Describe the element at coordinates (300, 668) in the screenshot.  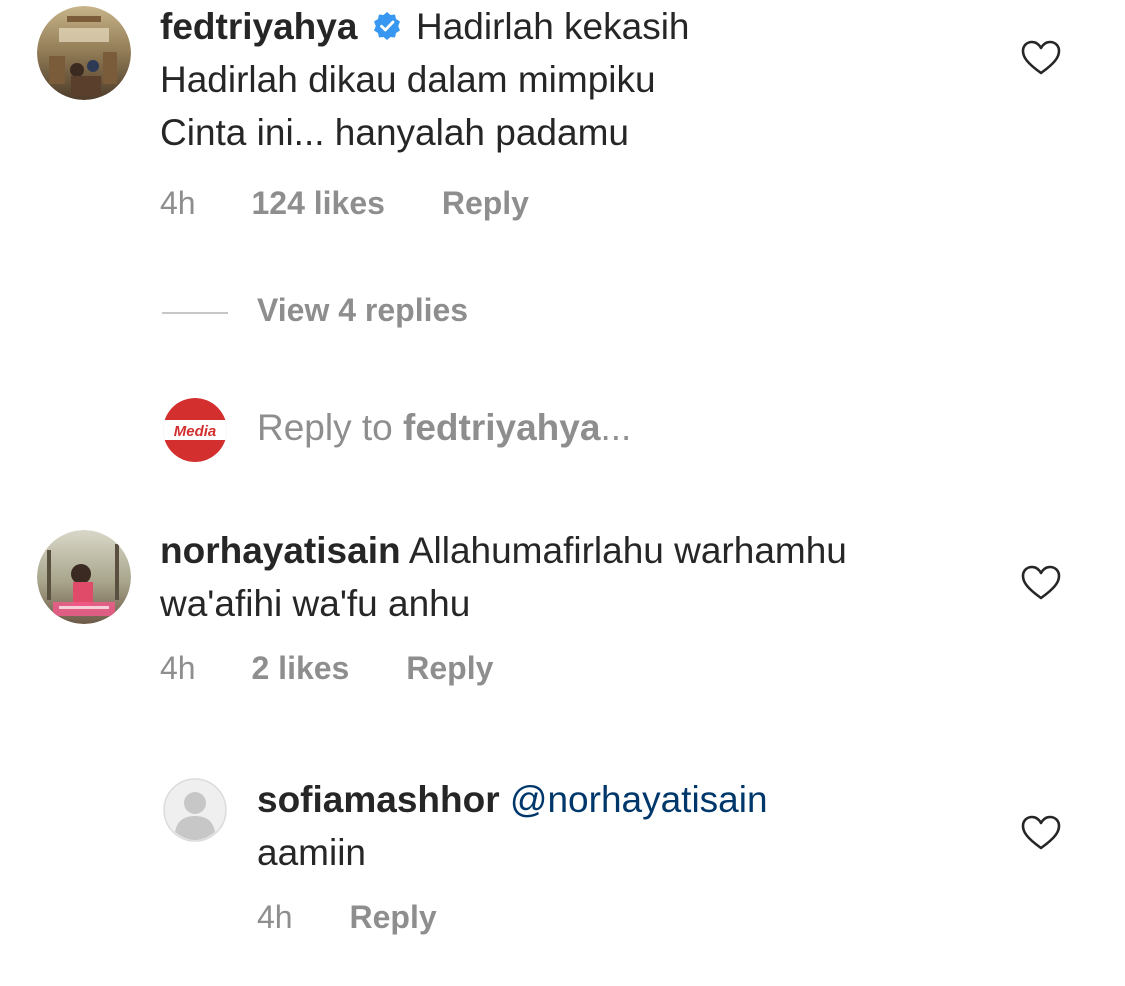
I see `comment-likes: 2 likes` at that location.